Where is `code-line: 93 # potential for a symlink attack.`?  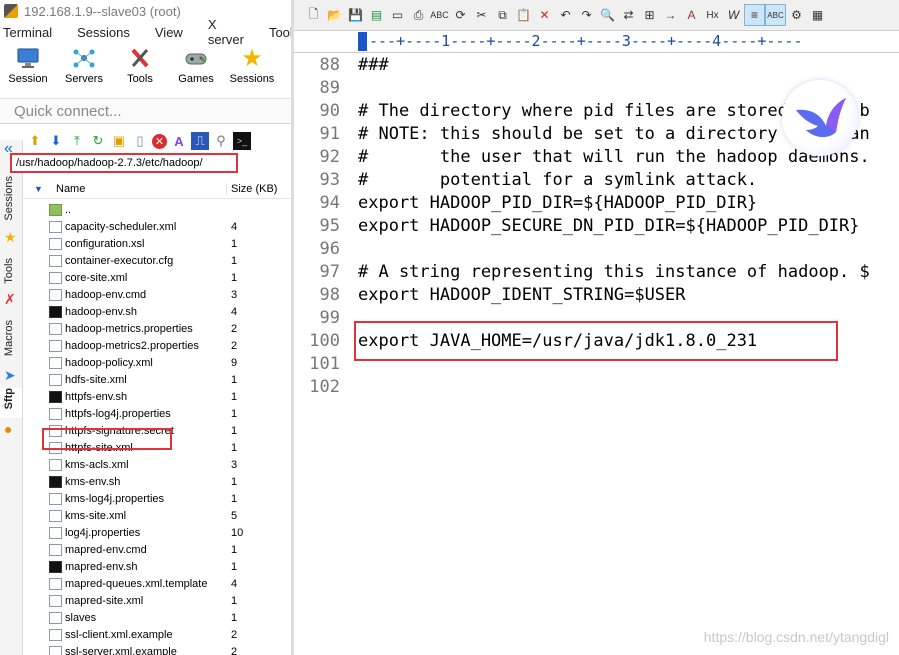
code-line: 93 # potential for a symlink attack. is located at coordinates (596, 179).